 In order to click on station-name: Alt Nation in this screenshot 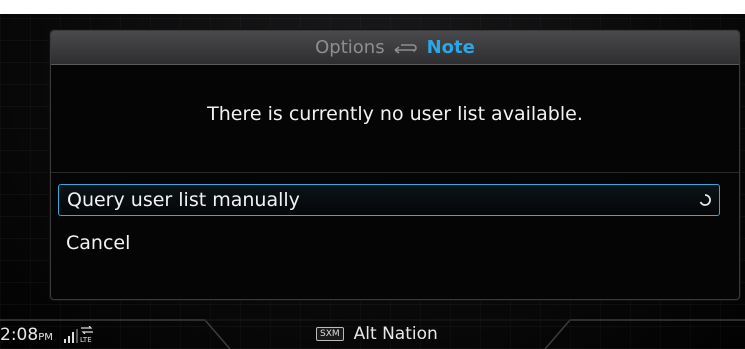, I will do `click(395, 334)`.